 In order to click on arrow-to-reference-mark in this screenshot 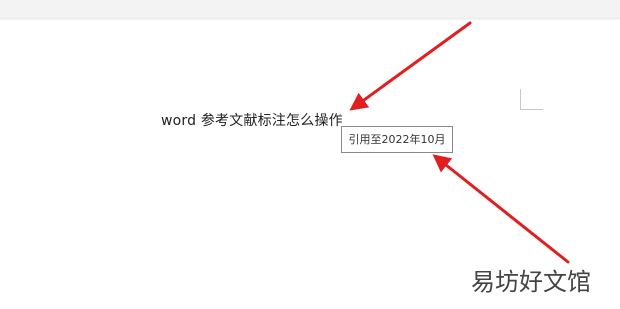, I will do `click(410, 66)`.